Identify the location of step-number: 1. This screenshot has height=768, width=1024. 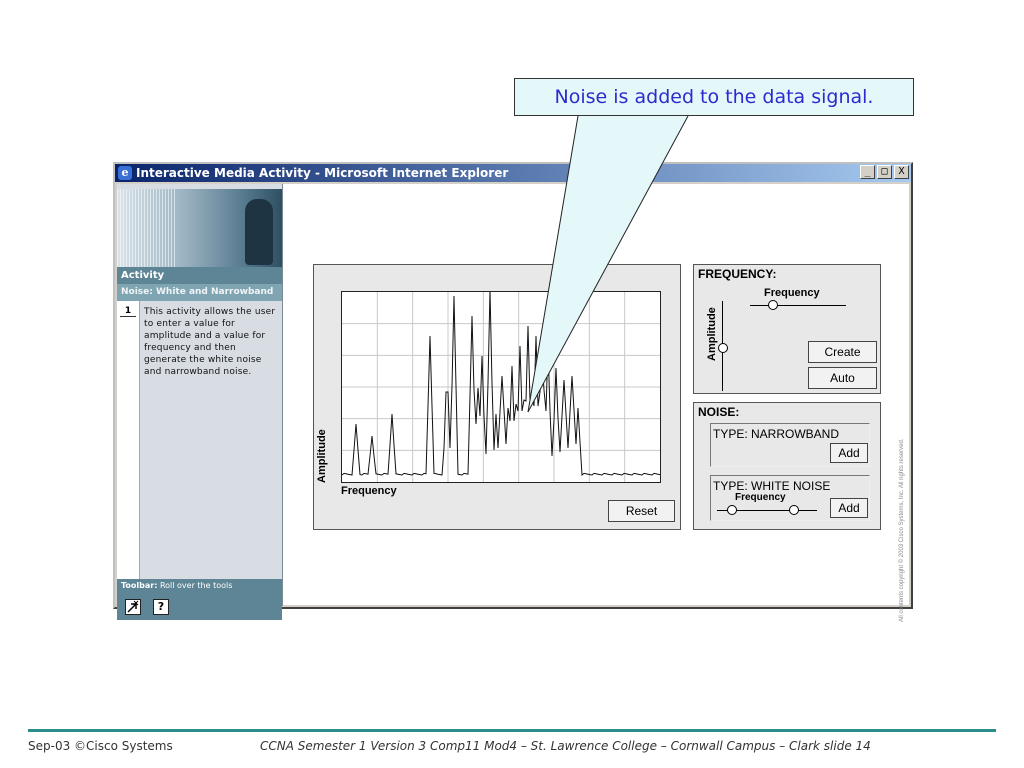
(128, 311).